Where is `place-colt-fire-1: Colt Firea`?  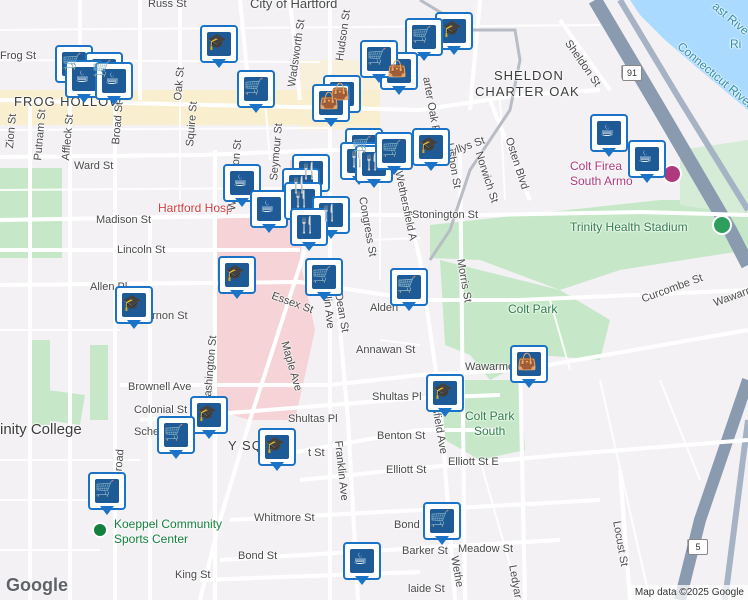 place-colt-fire-1: Colt Firea is located at coordinates (596, 166).